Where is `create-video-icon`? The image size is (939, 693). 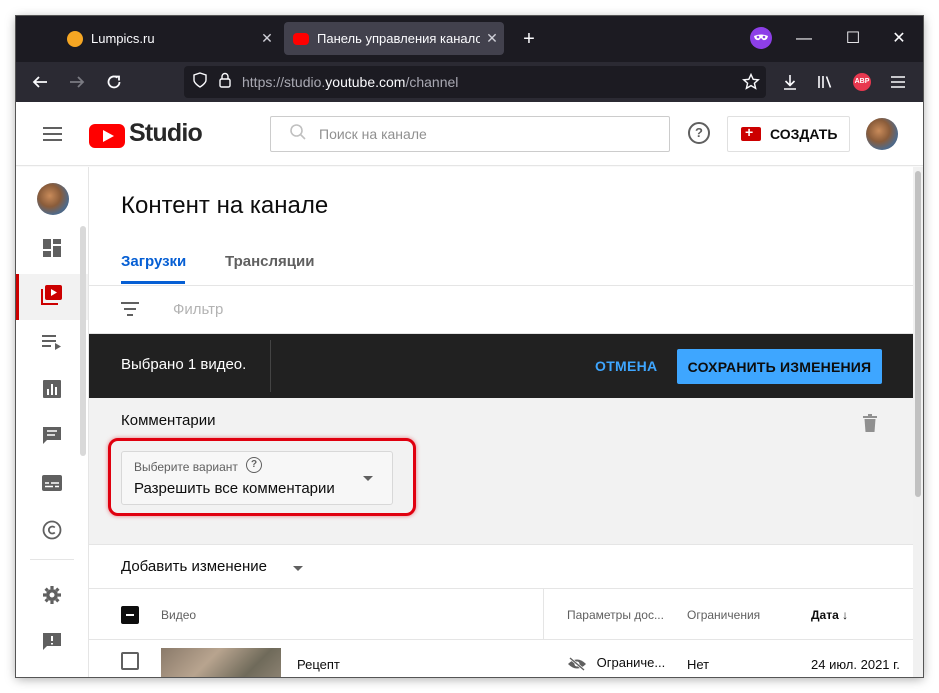
create-video-icon is located at coordinates (751, 132).